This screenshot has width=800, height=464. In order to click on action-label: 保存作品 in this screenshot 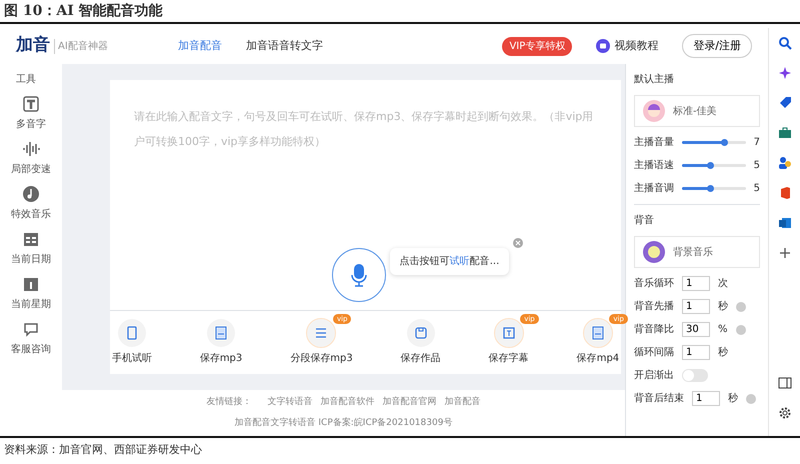, I will do `click(420, 358)`.